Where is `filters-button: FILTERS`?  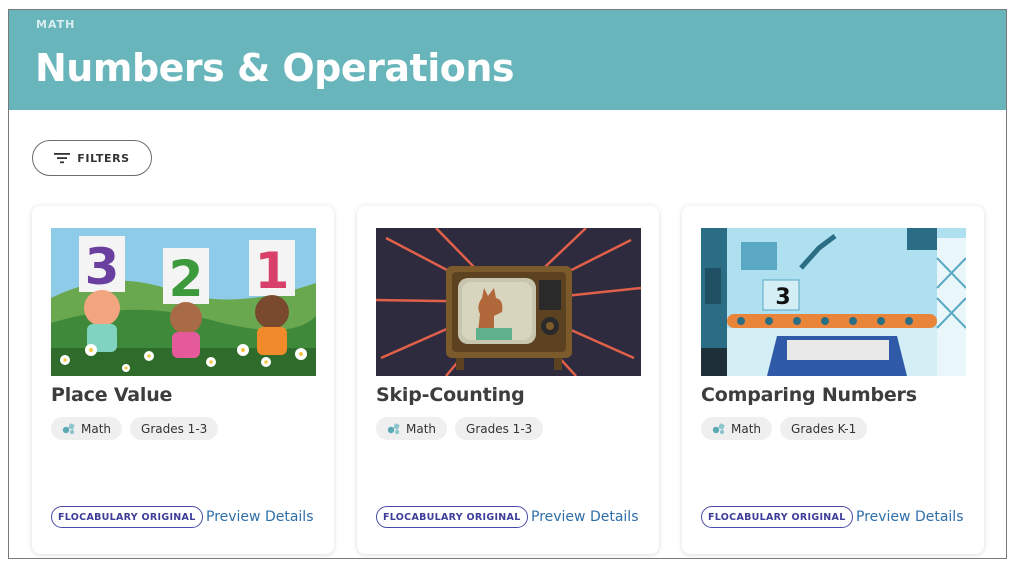 filters-button: FILTERS is located at coordinates (92, 158).